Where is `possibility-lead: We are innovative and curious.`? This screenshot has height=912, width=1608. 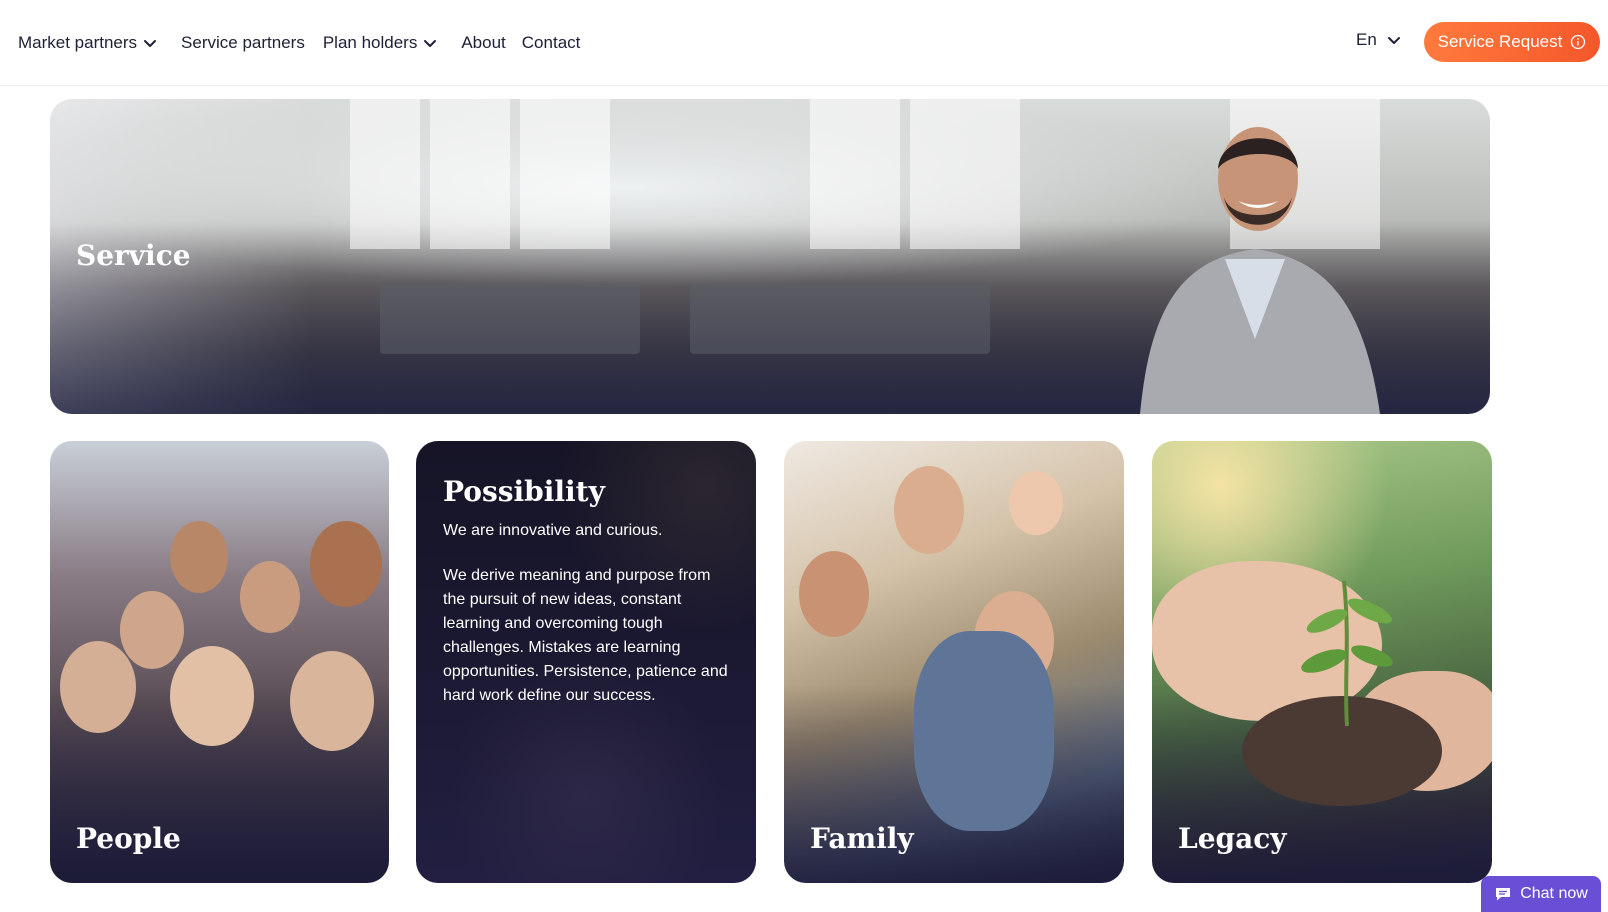
possibility-lead: We are innovative and curious. is located at coordinates (553, 530).